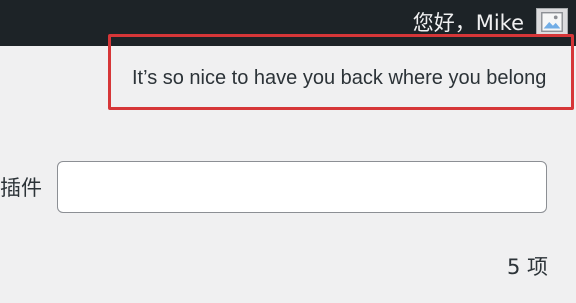 This screenshot has height=303, width=576. What do you see at coordinates (468, 23) in the screenshot?
I see `account-greeting: 您好，Mike` at bounding box center [468, 23].